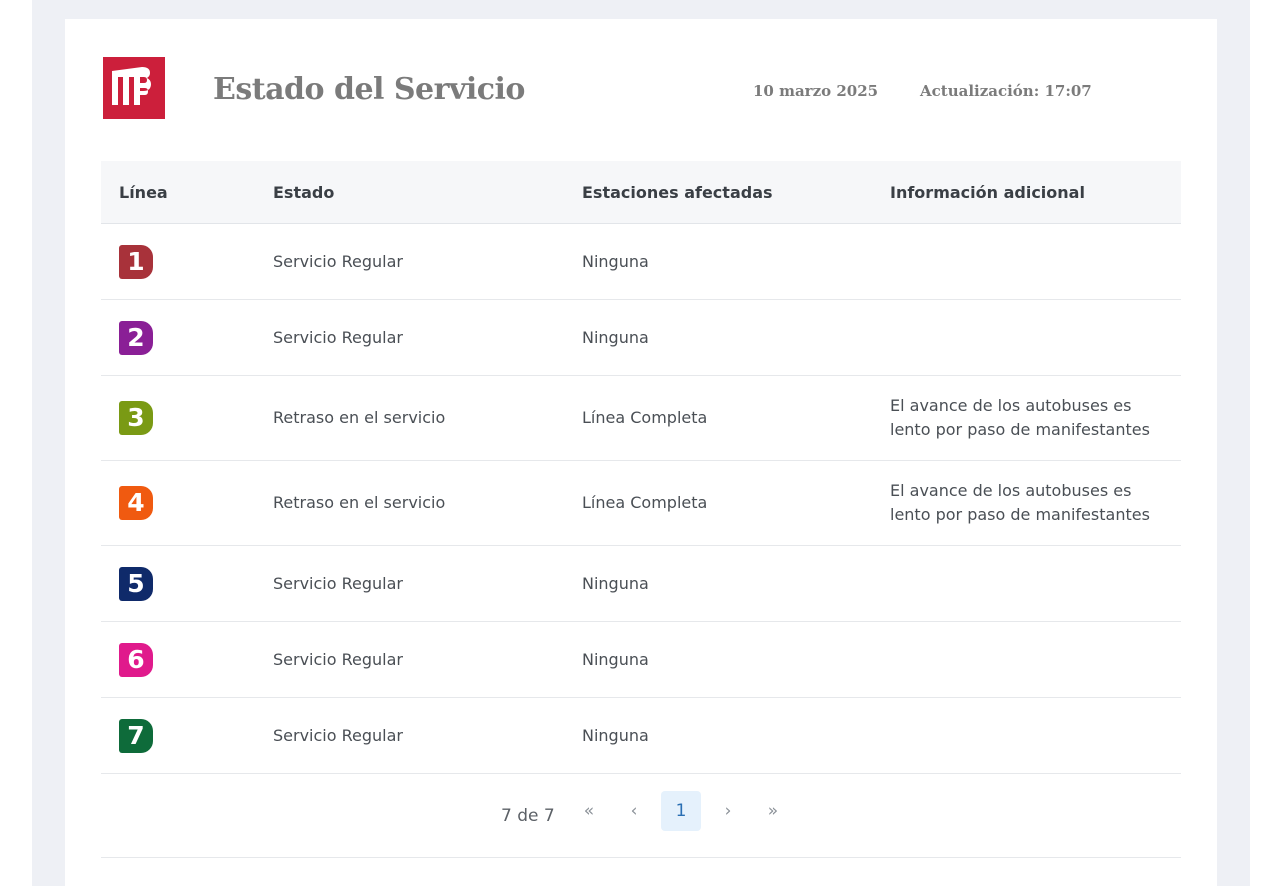 The image size is (1270, 886). What do you see at coordinates (178, 659) in the screenshot?
I see `line-cell: 6` at bounding box center [178, 659].